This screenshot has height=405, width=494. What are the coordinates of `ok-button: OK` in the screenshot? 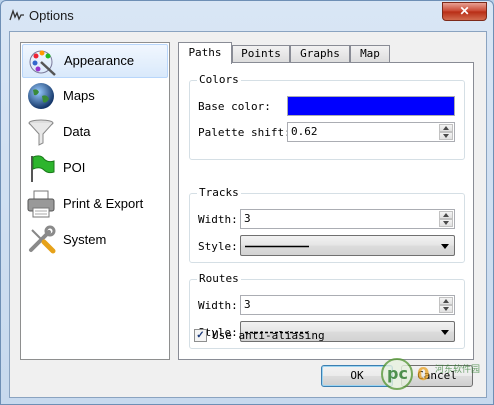 It's located at (357, 376).